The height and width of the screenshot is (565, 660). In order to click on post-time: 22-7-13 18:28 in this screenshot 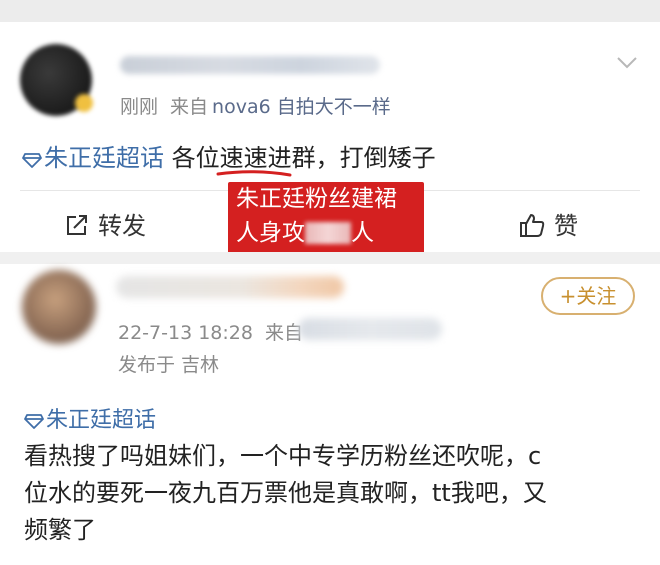, I will do `click(185, 333)`.